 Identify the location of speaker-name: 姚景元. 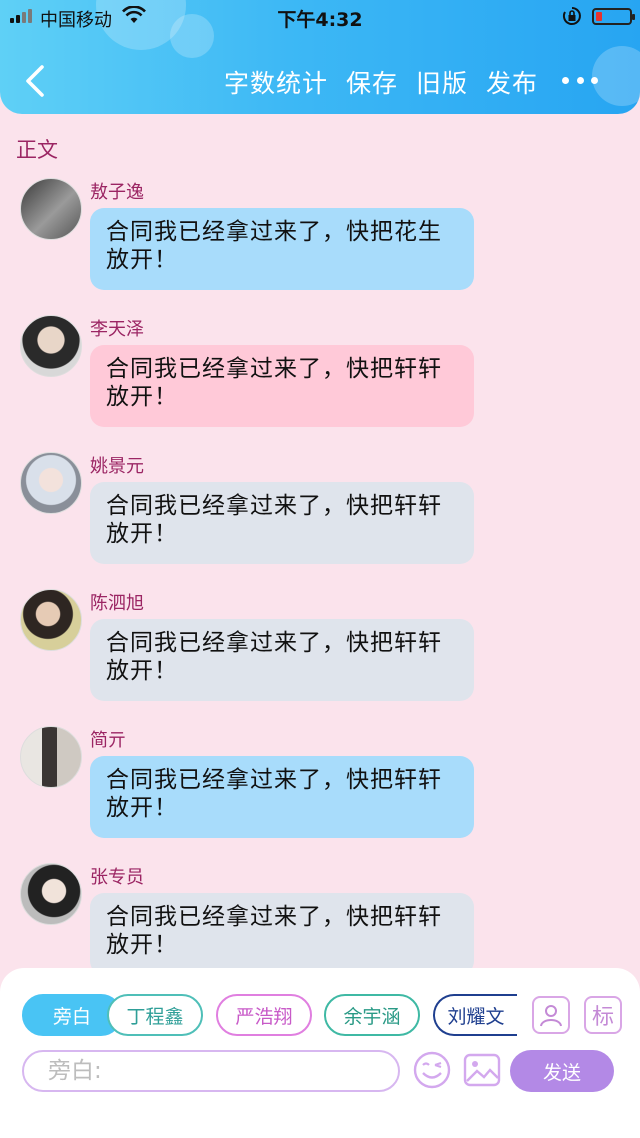
(117, 466).